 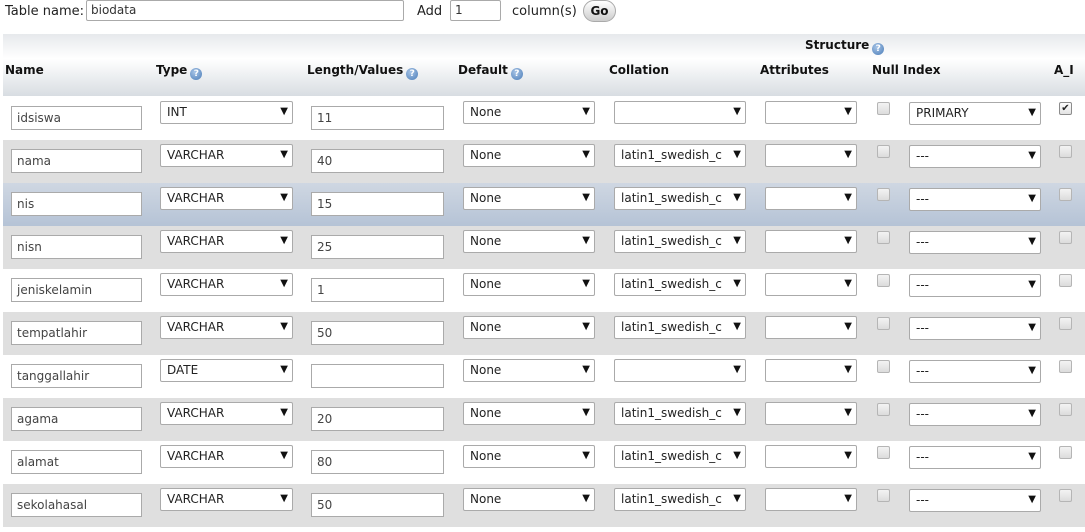 I want to click on column-index-select: PRIMARY ▼, so click(x=975, y=113).